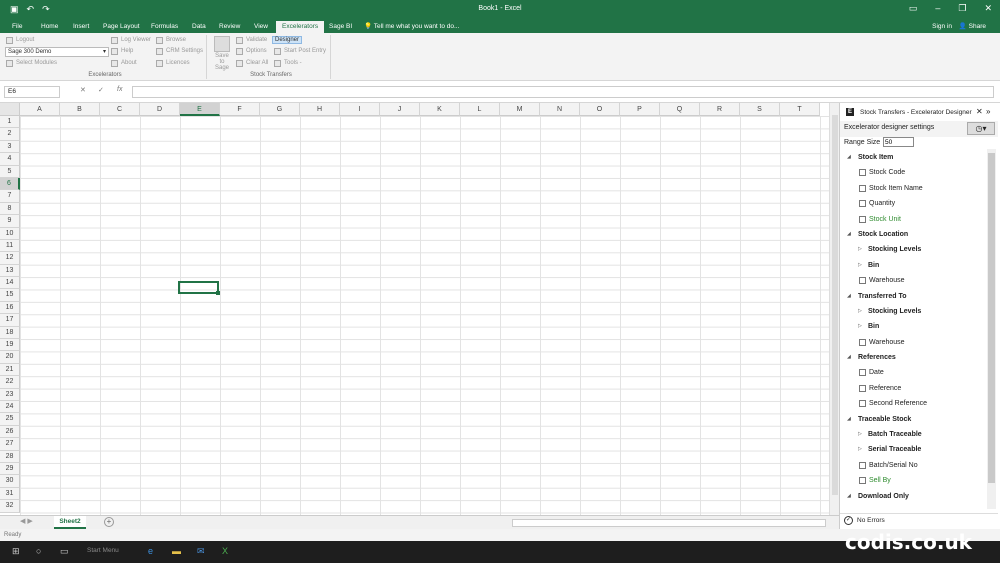  I want to click on row-header: 4, so click(10, 159).